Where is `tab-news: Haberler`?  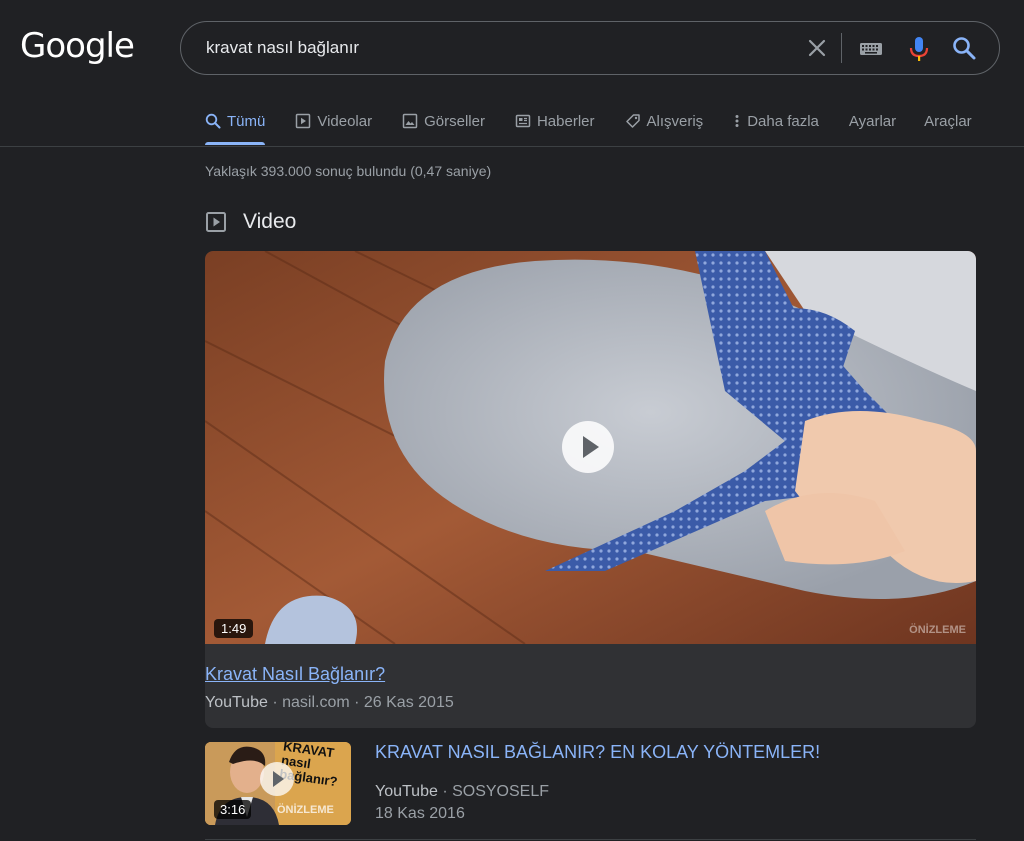
tab-news: Haberler is located at coordinates (555, 121).